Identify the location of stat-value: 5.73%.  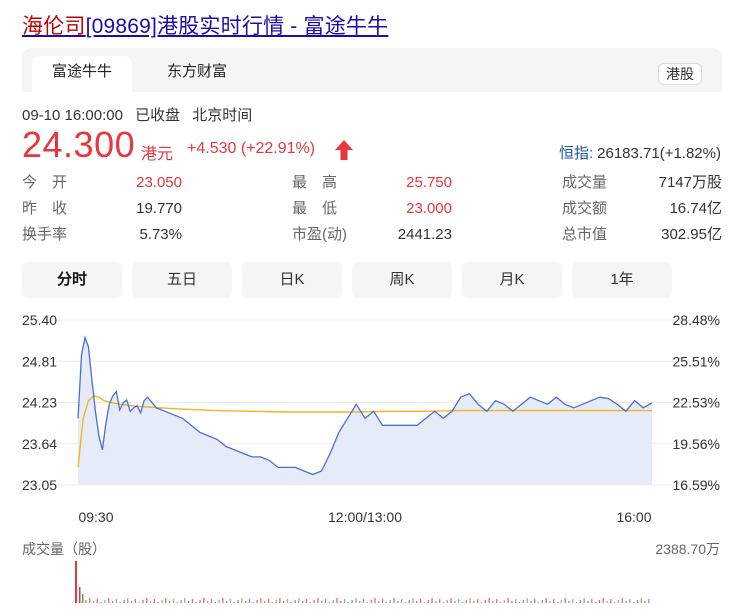
(160, 234).